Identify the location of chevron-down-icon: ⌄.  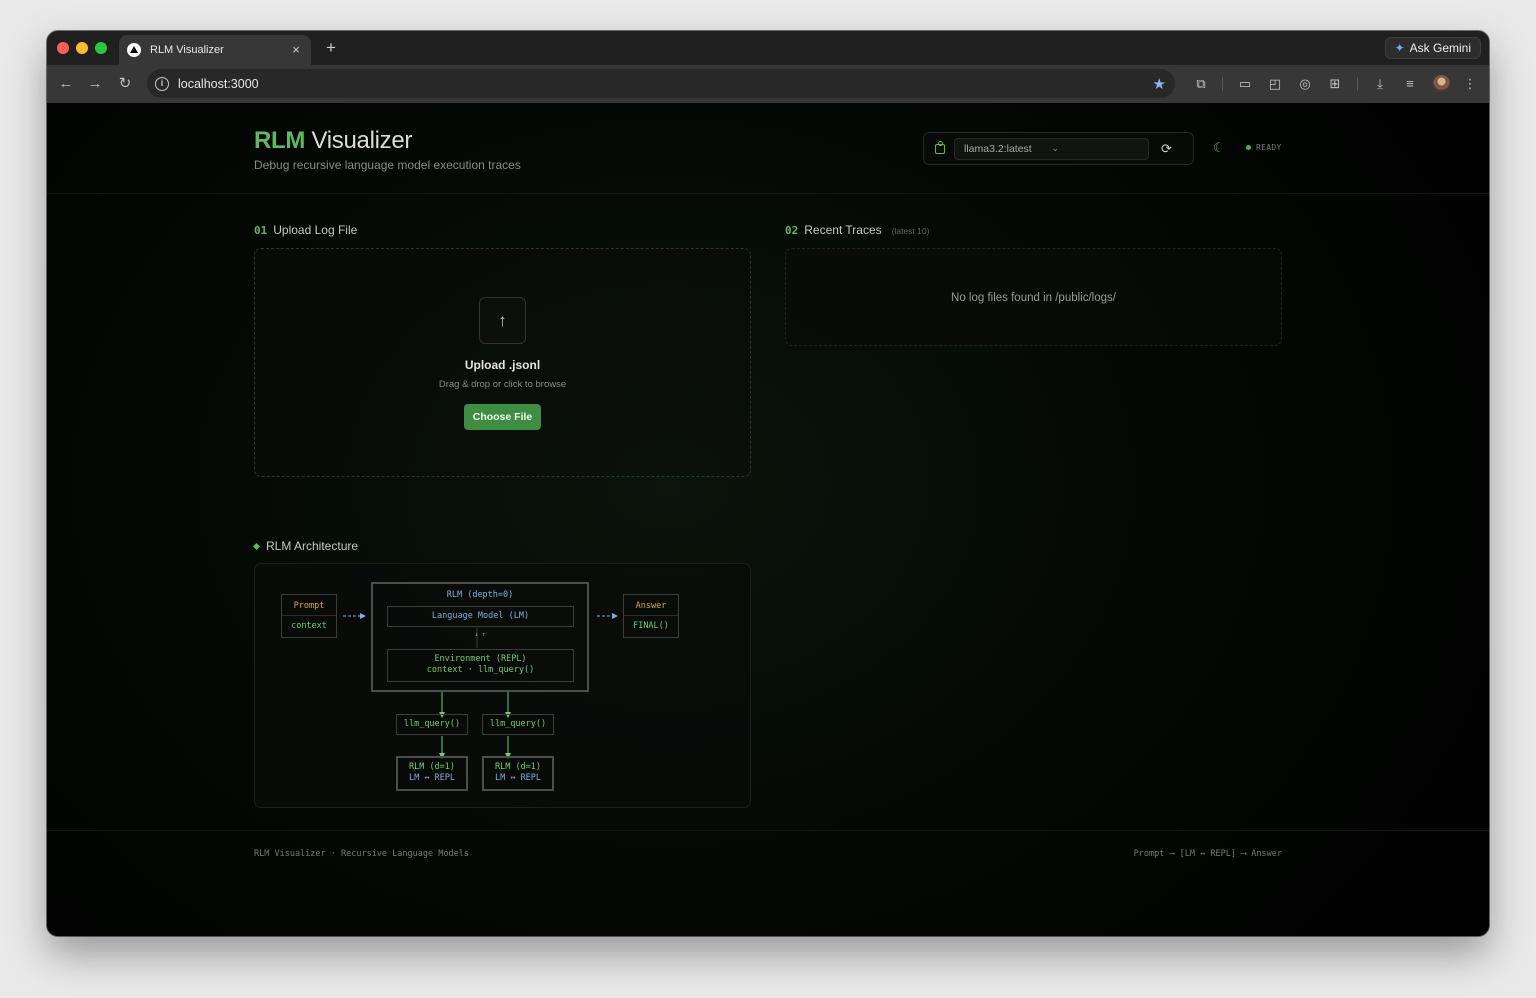
(1055, 148).